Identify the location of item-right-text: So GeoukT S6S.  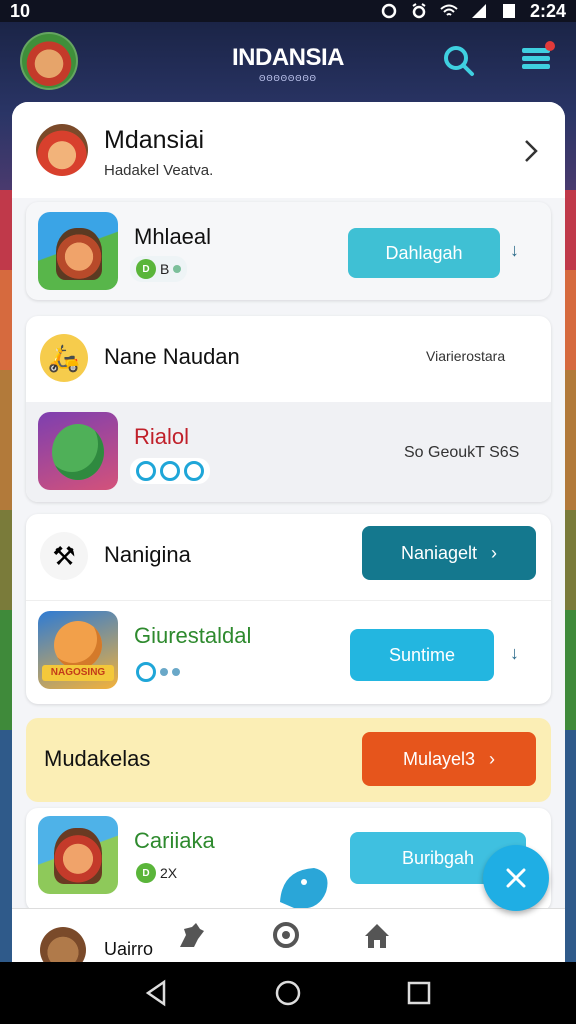
(462, 452).